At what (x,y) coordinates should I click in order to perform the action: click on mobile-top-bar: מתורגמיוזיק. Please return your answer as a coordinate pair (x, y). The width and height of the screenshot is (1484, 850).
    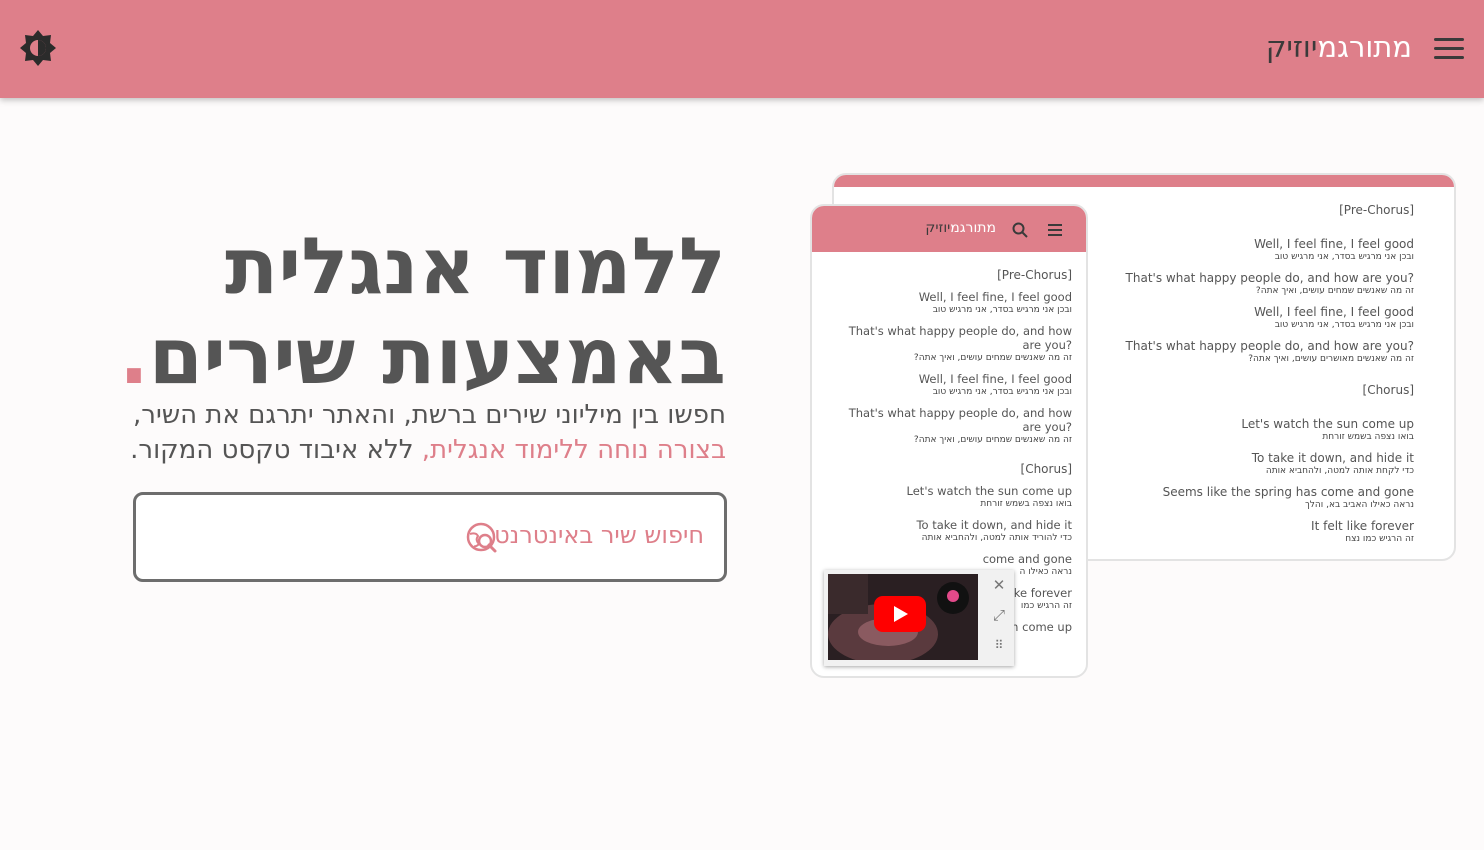
    Looking at the image, I should click on (949, 229).